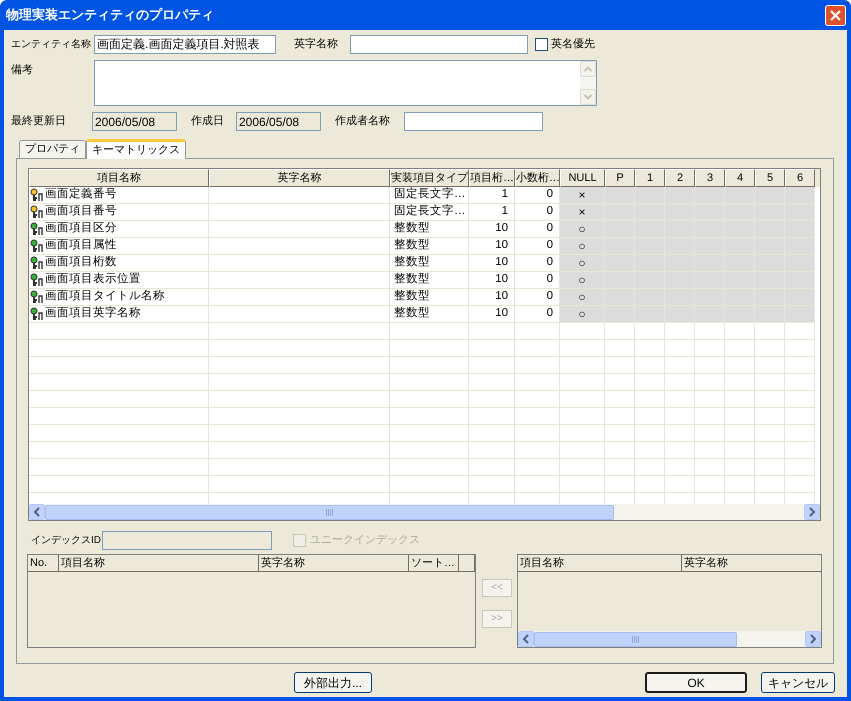 The width and height of the screenshot is (851, 701). I want to click on close-button, so click(835, 15).